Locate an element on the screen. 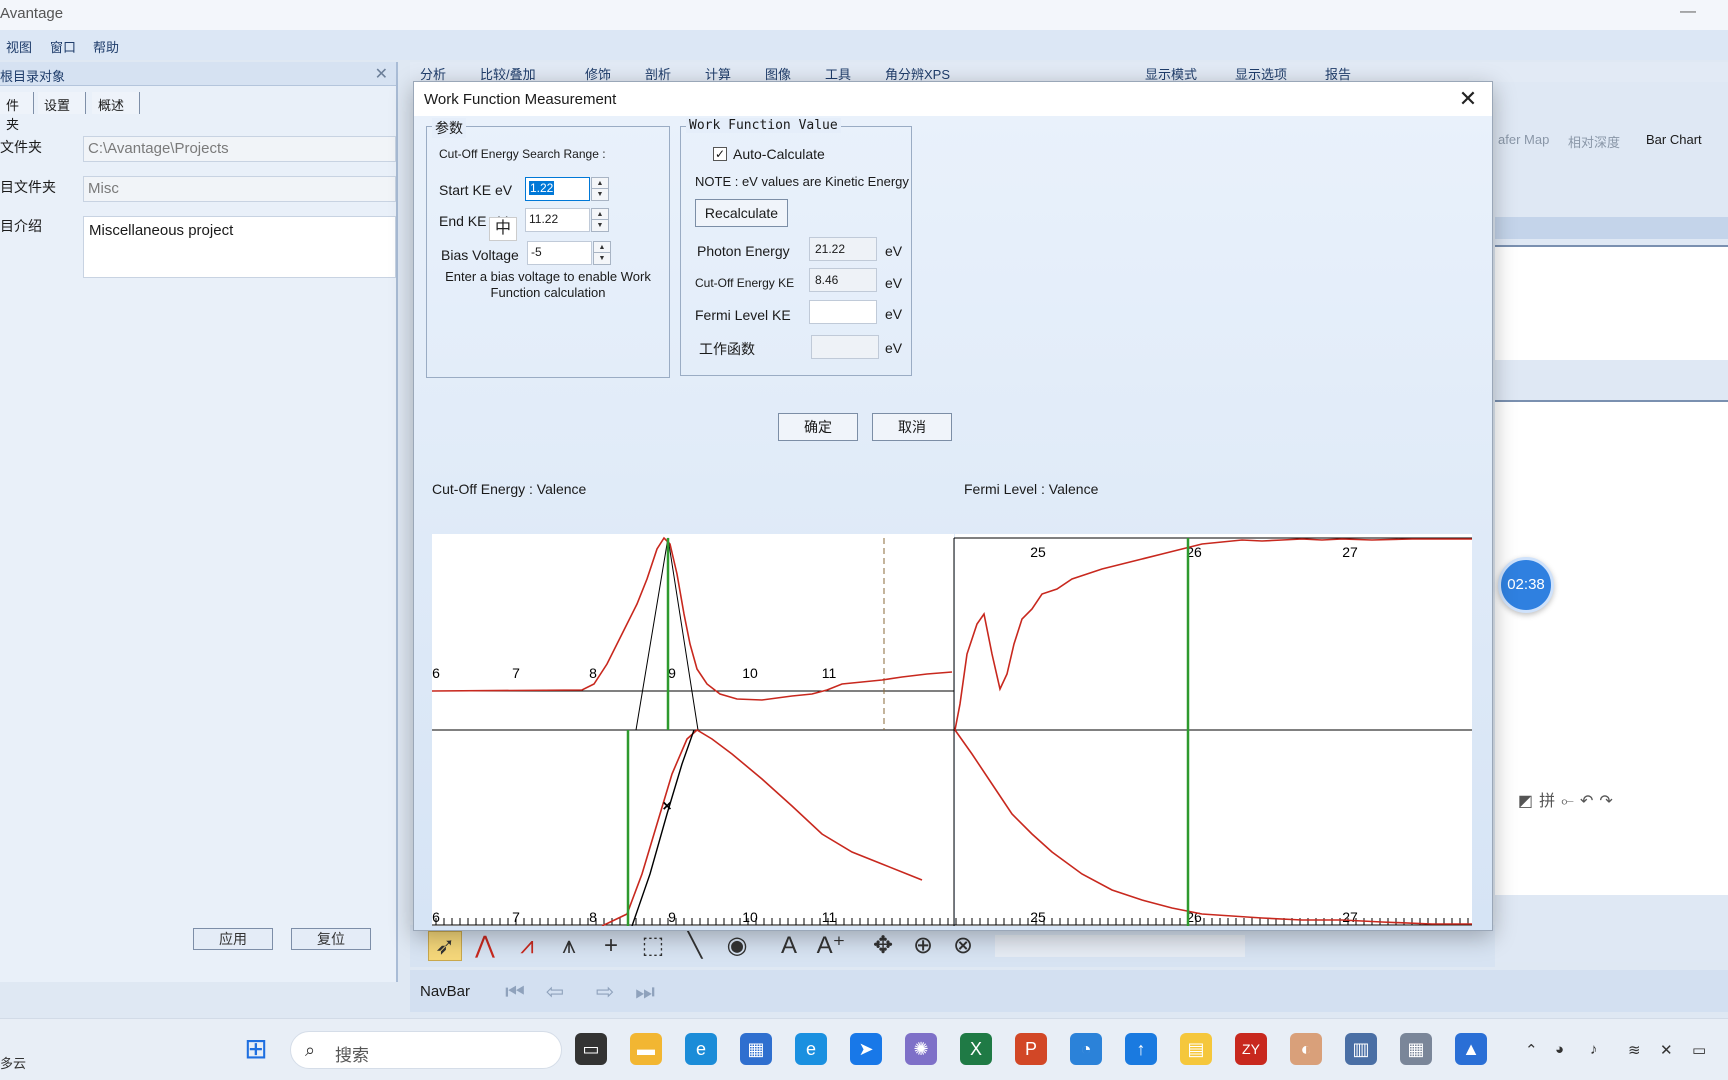 The image size is (1728, 1080). app-icon: ✺ is located at coordinates (921, 1049).